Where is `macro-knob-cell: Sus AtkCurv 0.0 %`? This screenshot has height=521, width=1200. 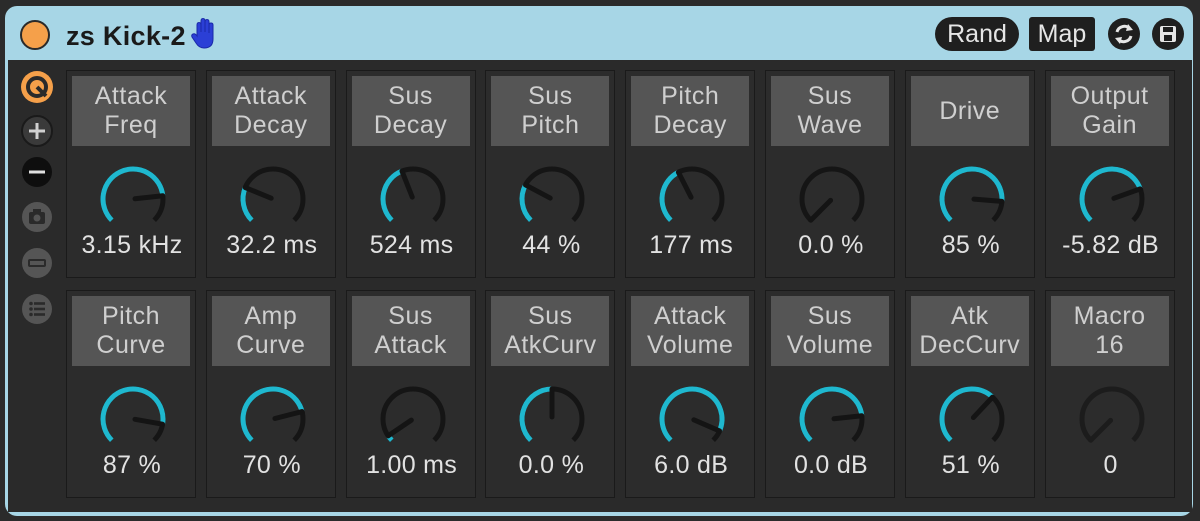 macro-knob-cell: Sus AtkCurv 0.0 % is located at coordinates (550, 394).